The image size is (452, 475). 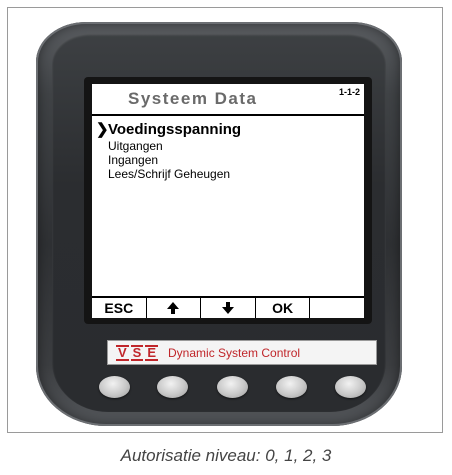 I want to click on menu-item-lees-schrijf-geheugen: Lees/Schrijf Geheugen, so click(x=168, y=174).